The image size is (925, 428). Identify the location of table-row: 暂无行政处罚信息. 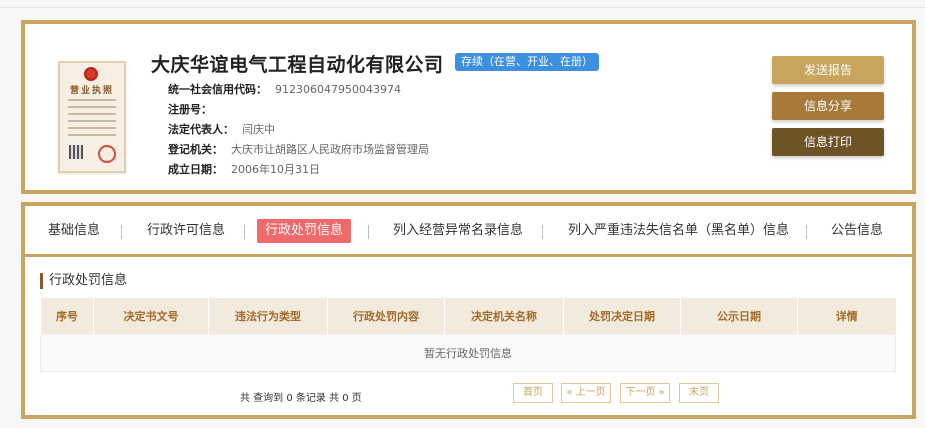
(468, 353).